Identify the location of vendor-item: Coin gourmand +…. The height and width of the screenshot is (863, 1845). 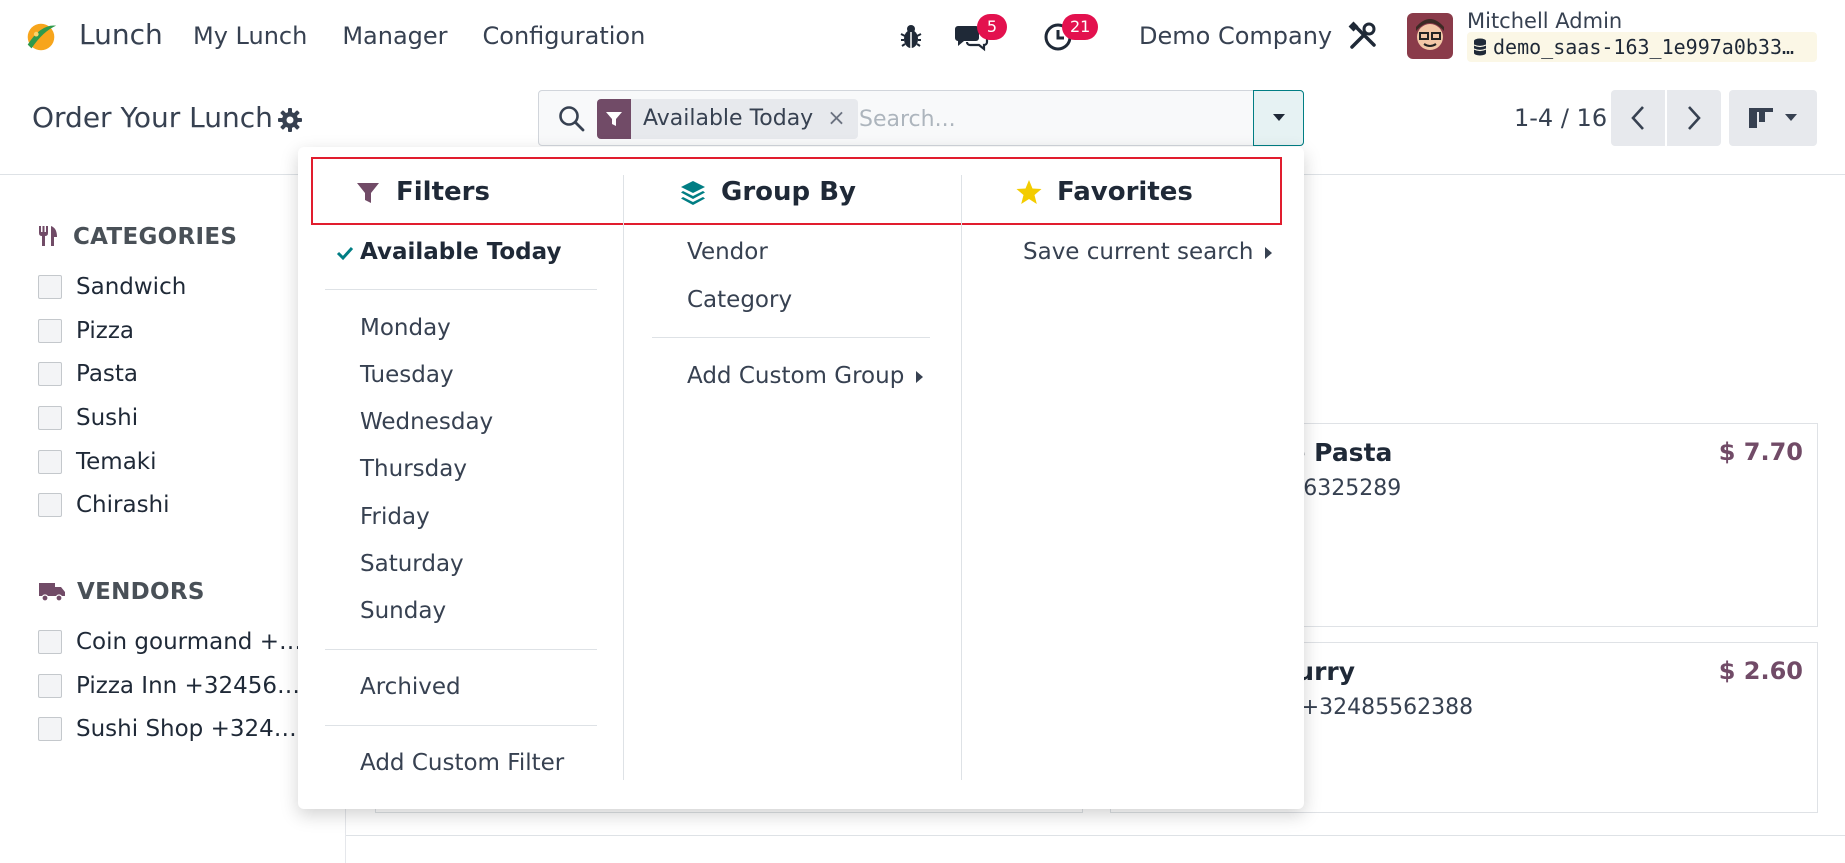
(170, 642).